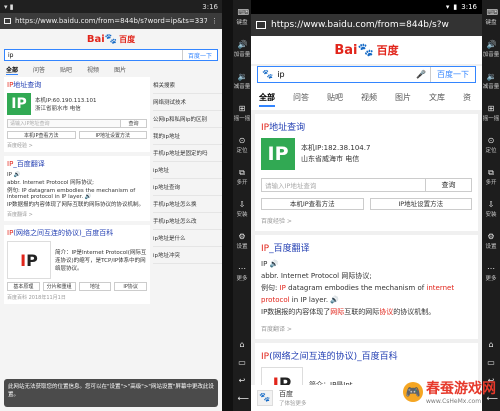  Describe the element at coordinates (449, 185) in the screenshot. I see `ip-query-button: 查询` at that location.